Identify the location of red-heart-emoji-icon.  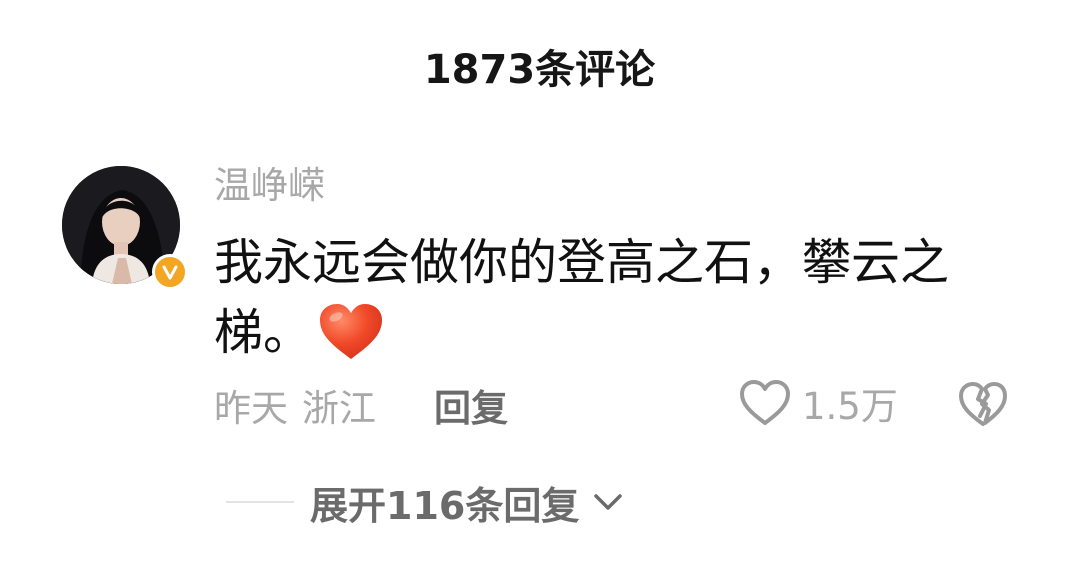
(351, 341).